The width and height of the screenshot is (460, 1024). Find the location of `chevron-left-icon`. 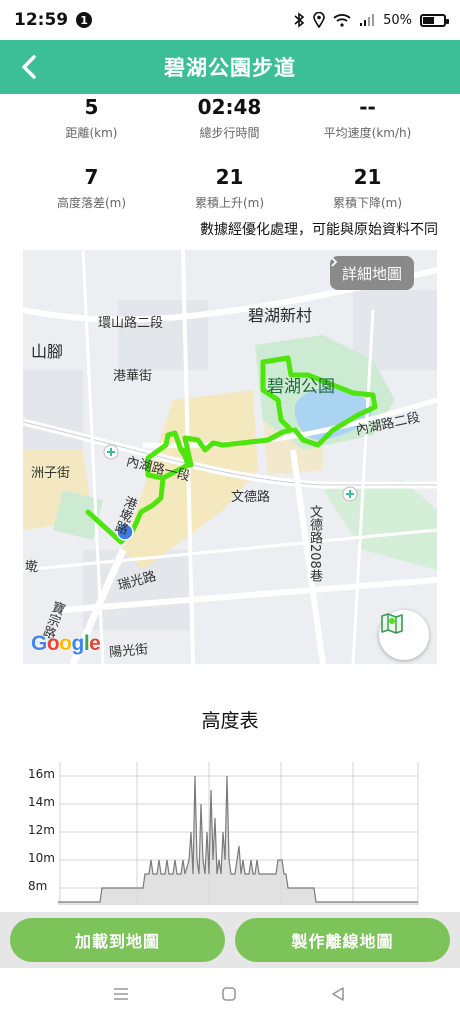

chevron-left-icon is located at coordinates (29, 67).